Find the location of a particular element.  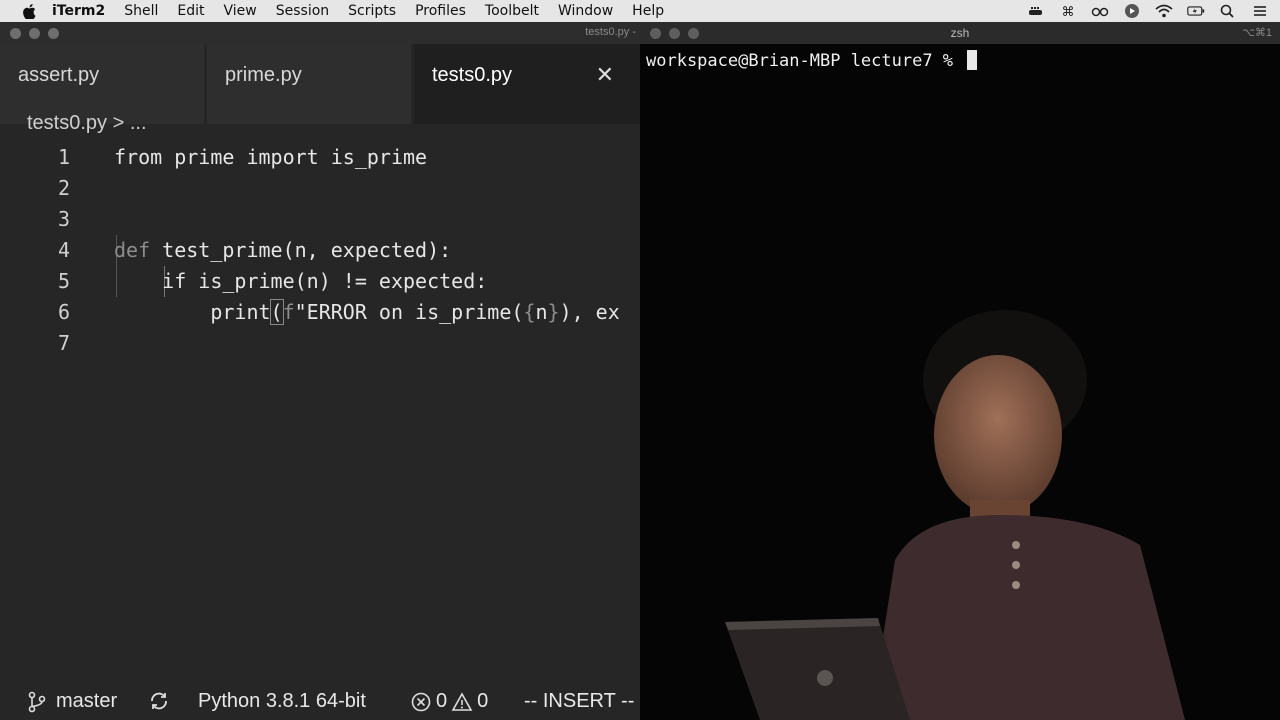

wifi-icon is located at coordinates (1164, 11).